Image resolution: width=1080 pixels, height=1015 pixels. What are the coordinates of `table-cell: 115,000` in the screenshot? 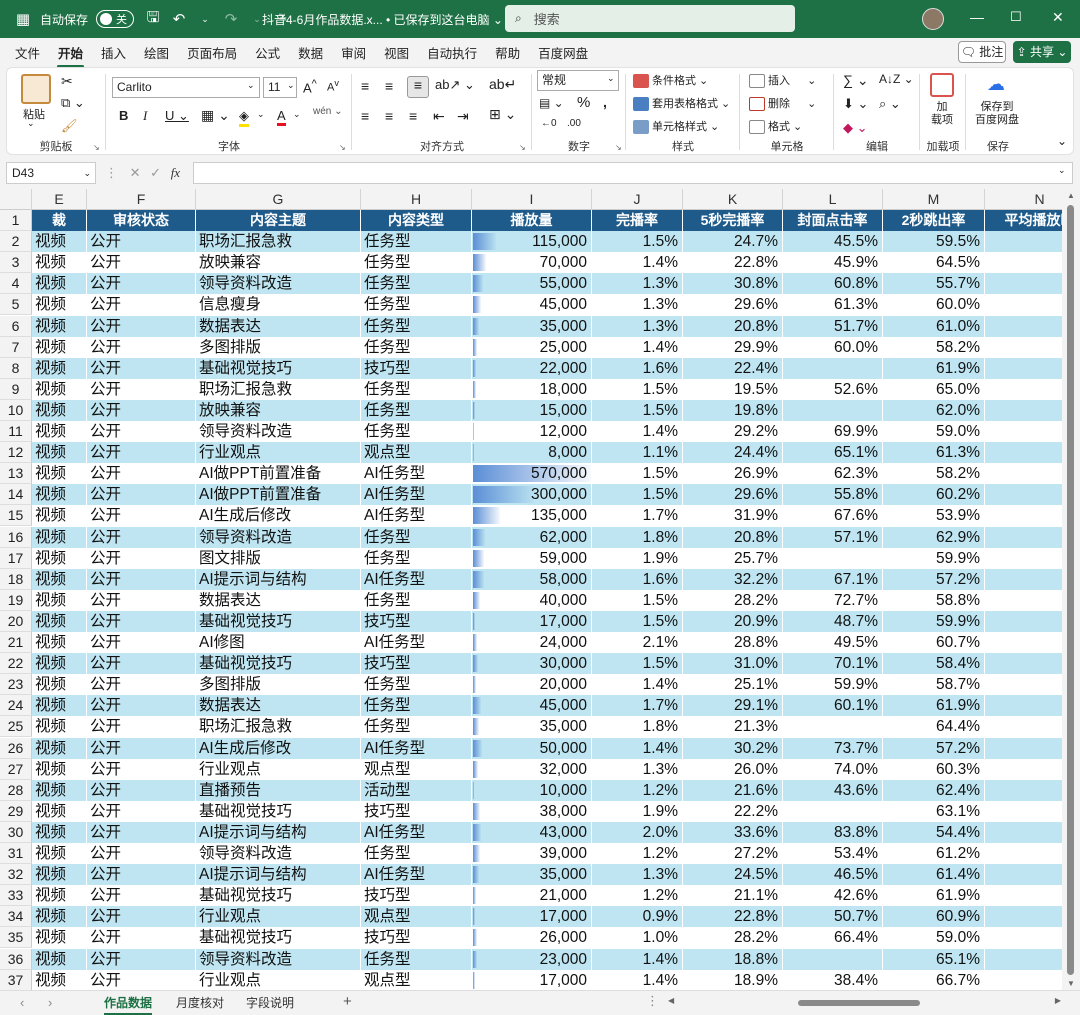 It's located at (532, 242).